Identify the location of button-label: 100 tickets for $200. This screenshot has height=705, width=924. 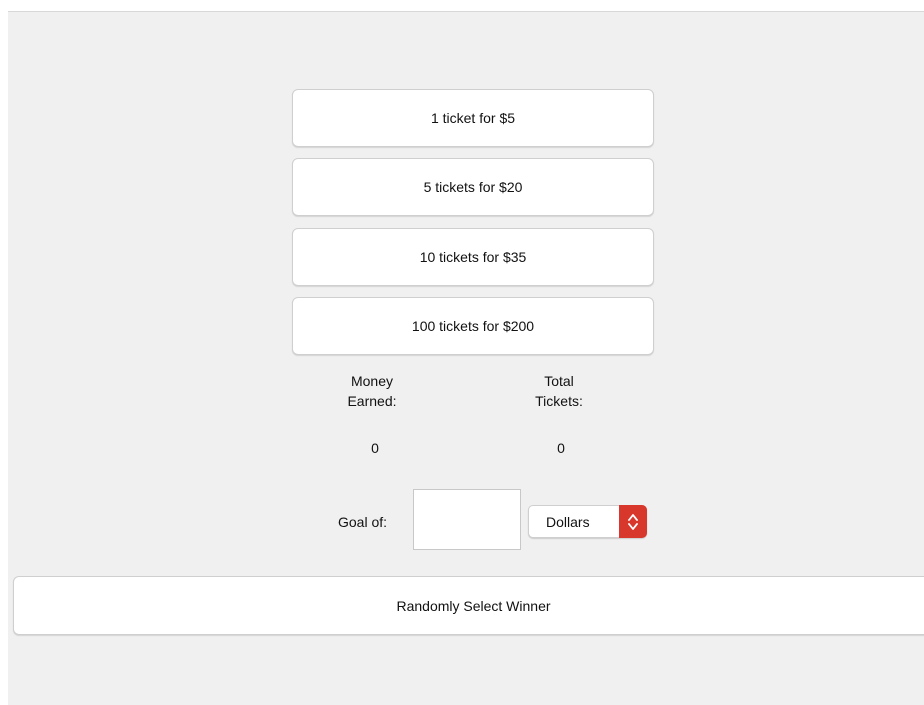
(473, 326).